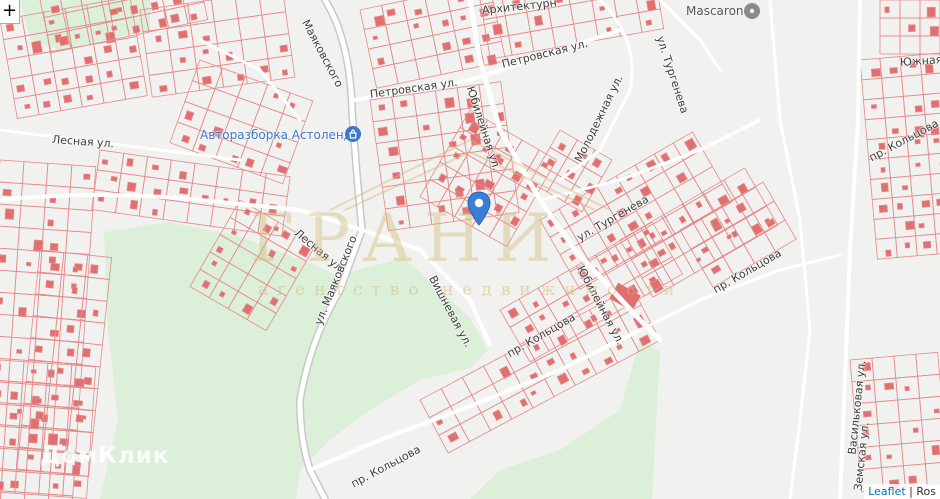  I want to click on poi-autoparts-label: Авторазборка Астоленд, so click(276, 135).